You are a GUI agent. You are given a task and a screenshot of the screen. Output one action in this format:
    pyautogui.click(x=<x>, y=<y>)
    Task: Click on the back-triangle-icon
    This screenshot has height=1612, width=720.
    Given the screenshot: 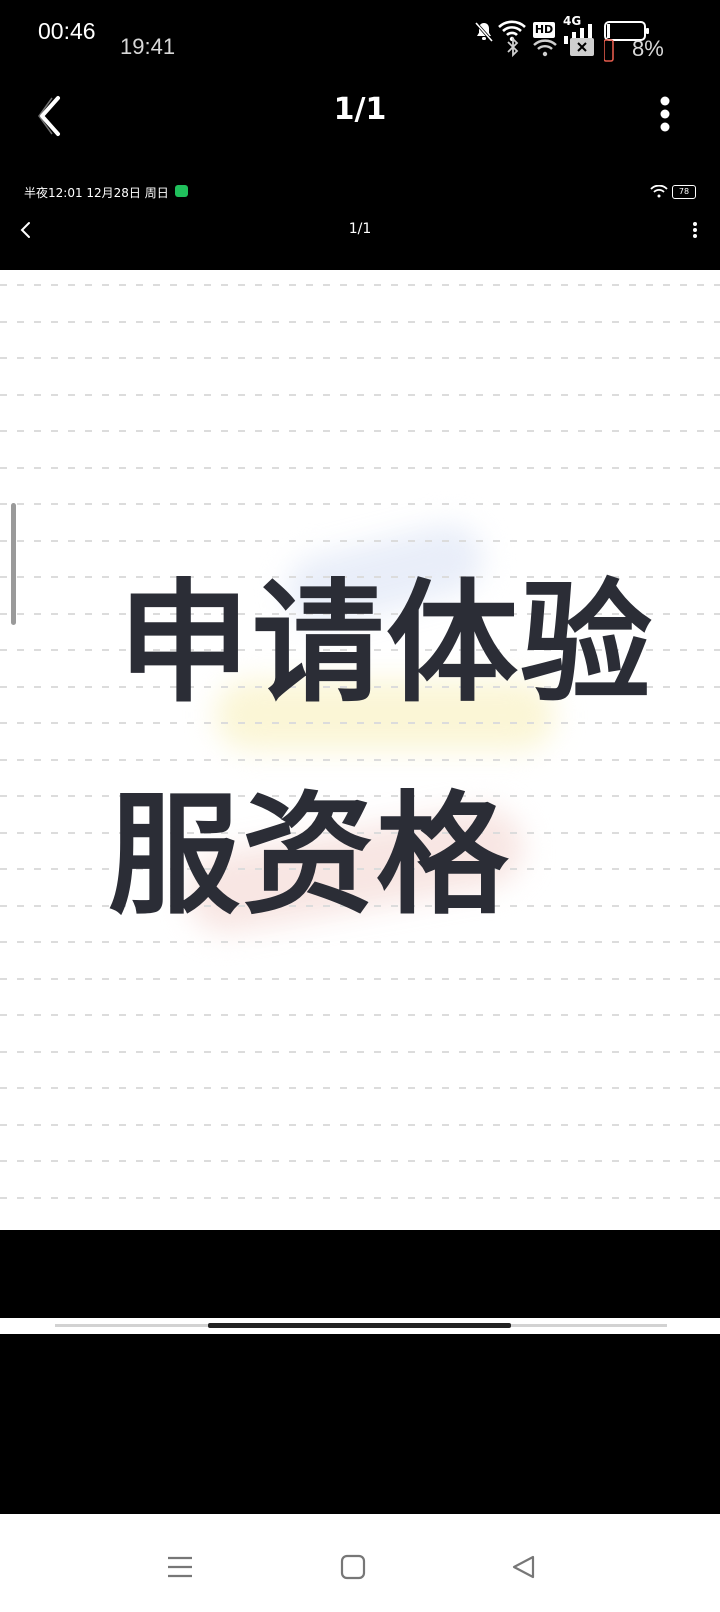 What is the action you would take?
    pyautogui.click(x=524, y=1567)
    